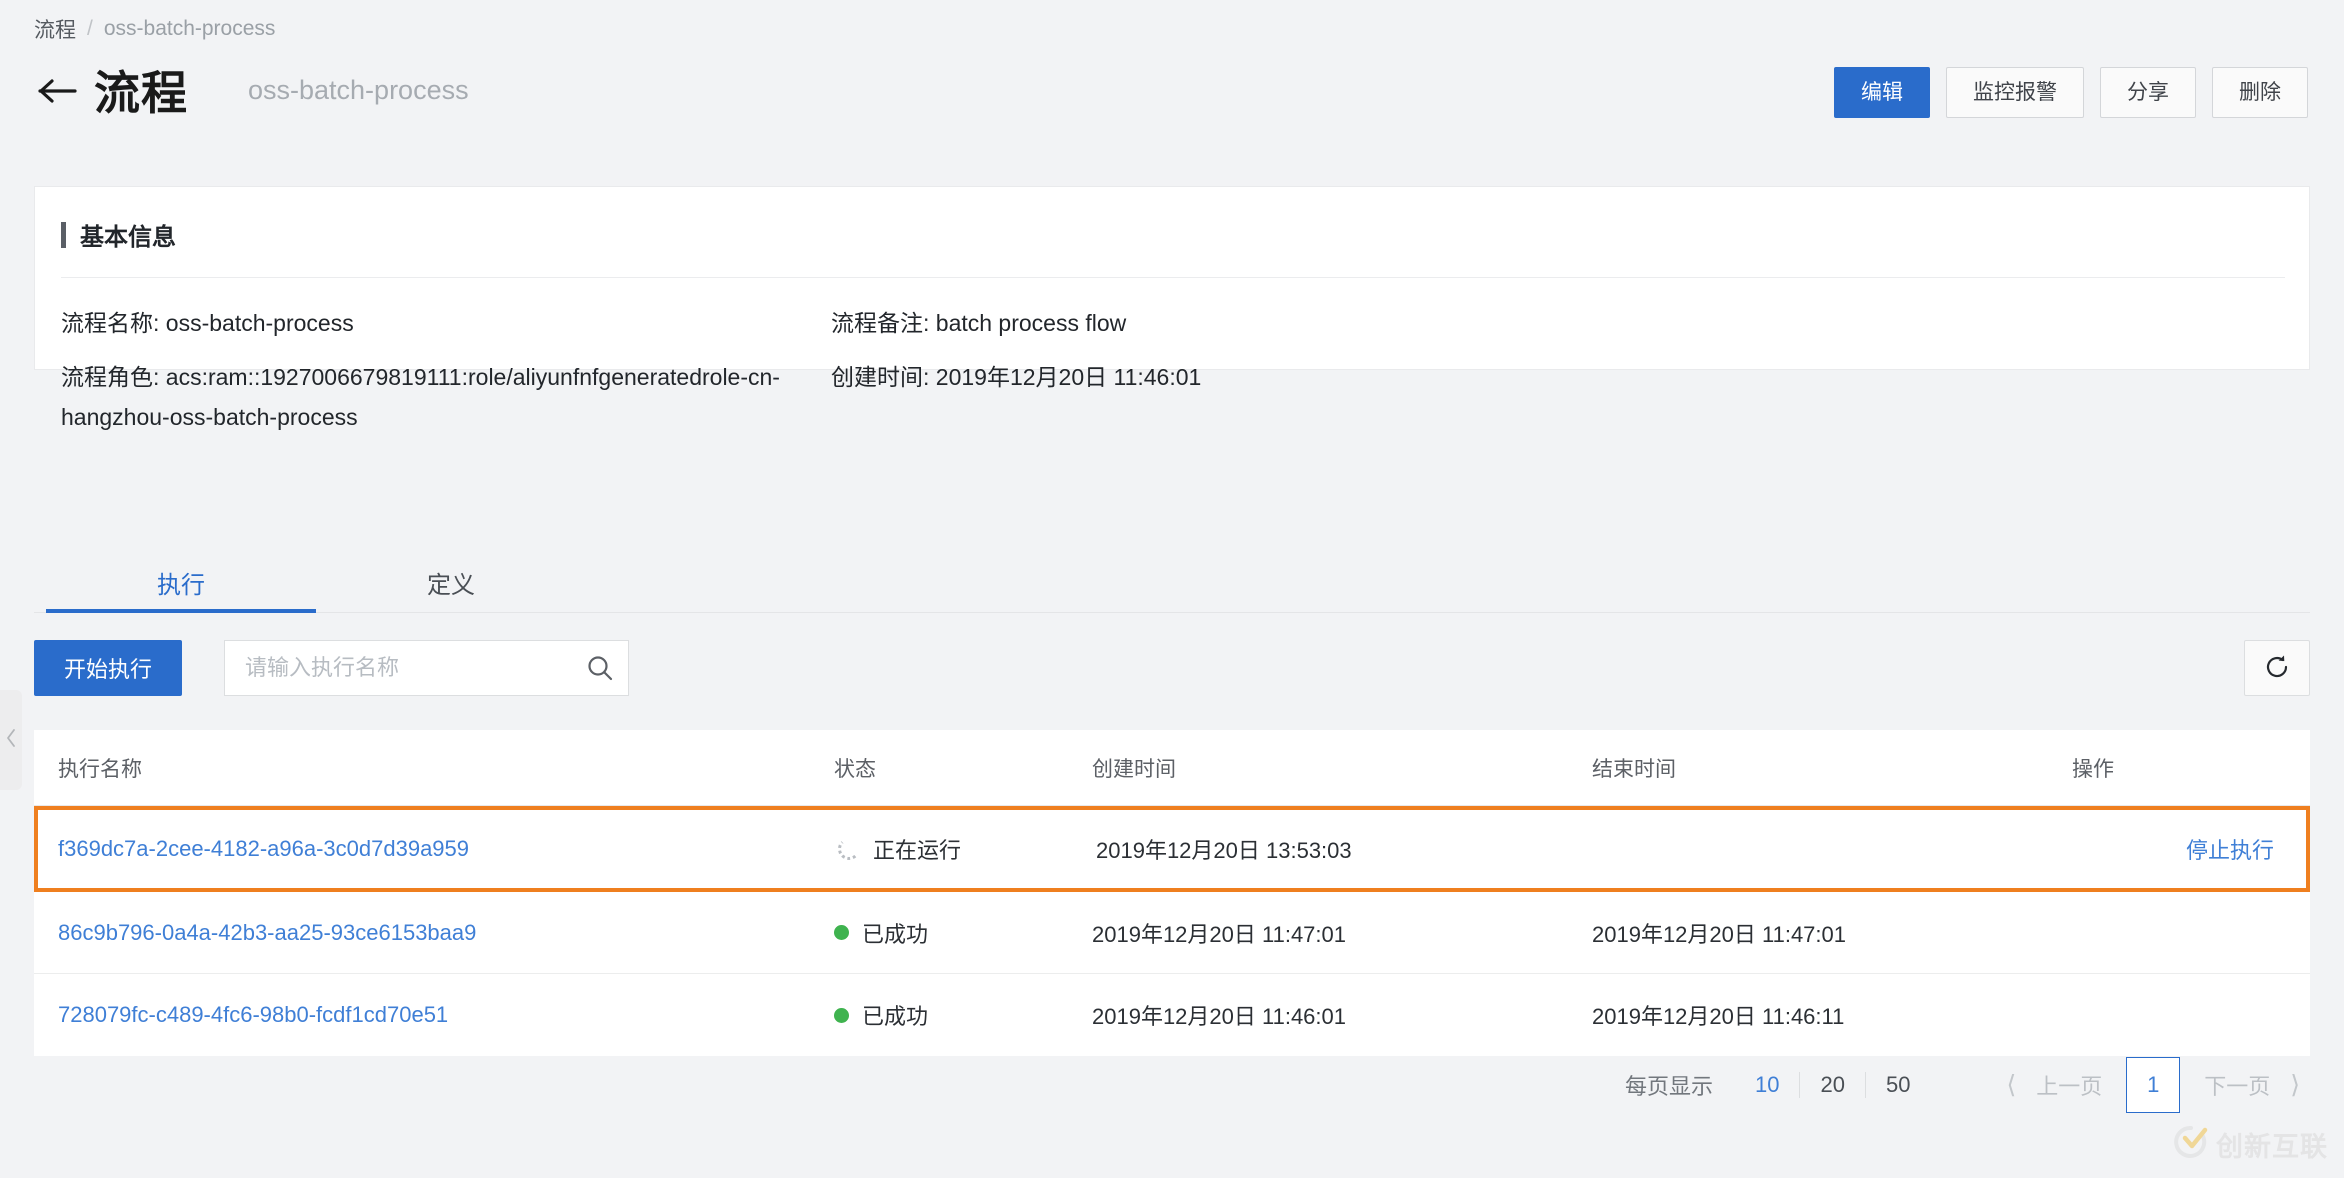 The image size is (2344, 1178). Describe the element at coordinates (434, 933) in the screenshot. I see `execution-name-link: 86c9b796-0a4a-42b3-aa25-93ce6153baa9` at that location.